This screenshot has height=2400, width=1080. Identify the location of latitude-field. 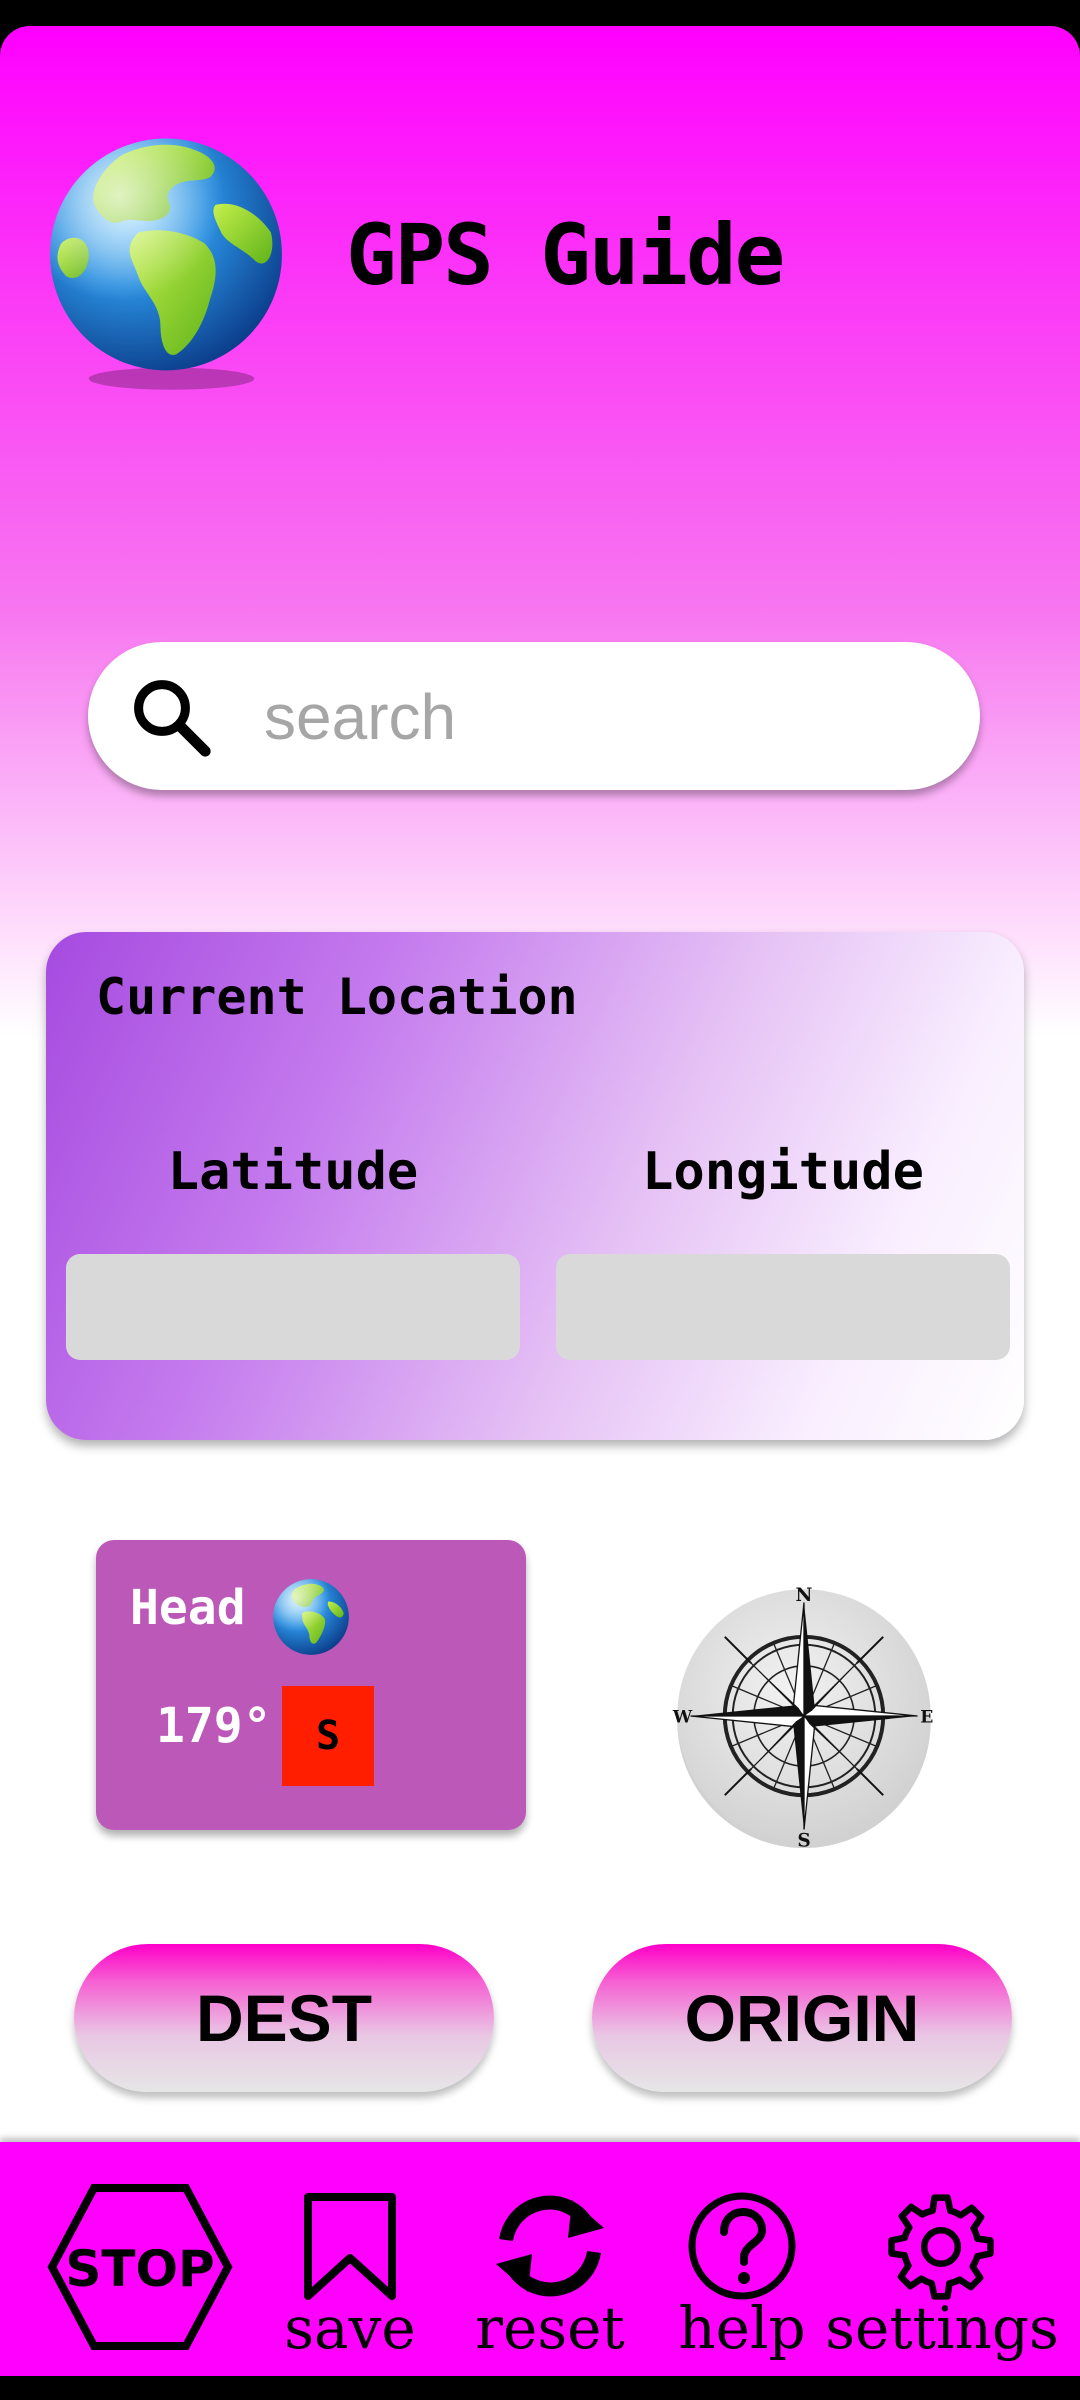
(293, 1307).